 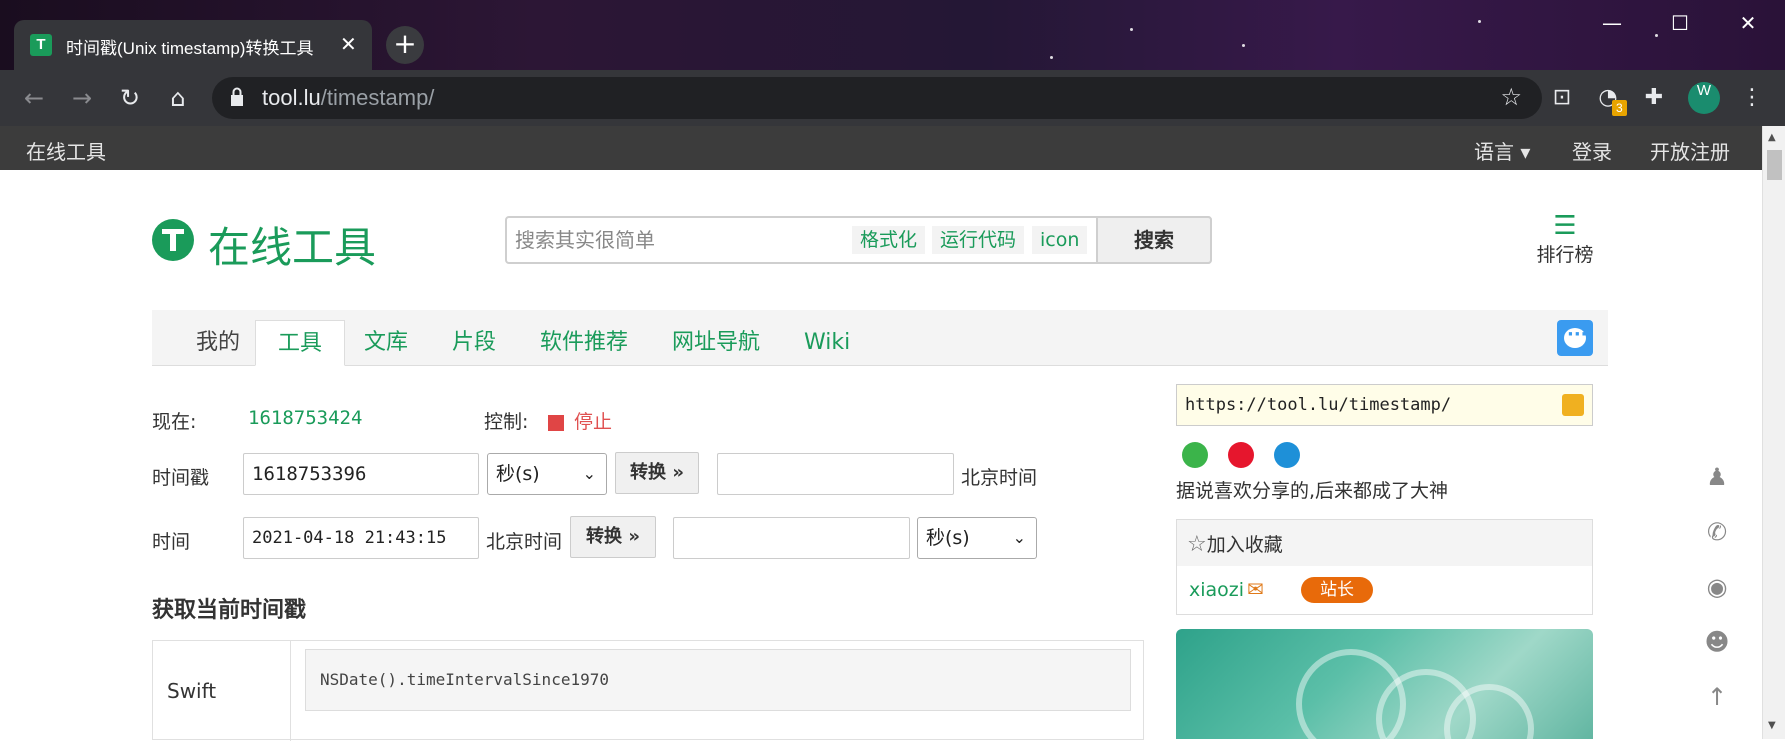 I want to click on site-brand-link: 在线工具, so click(x=66, y=150).